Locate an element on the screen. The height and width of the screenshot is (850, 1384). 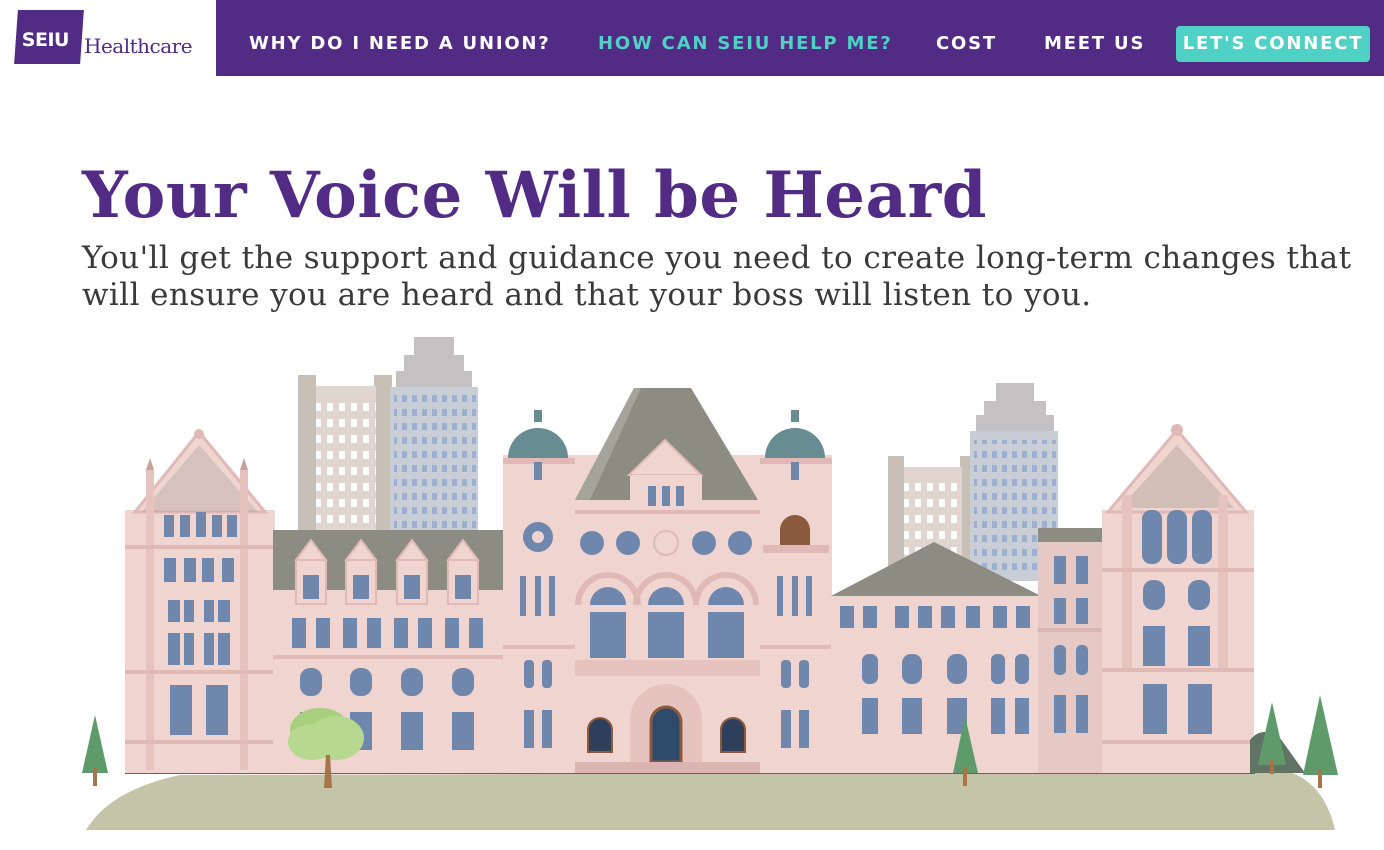
nav-meet-us: MEET US is located at coordinates (1094, 43).